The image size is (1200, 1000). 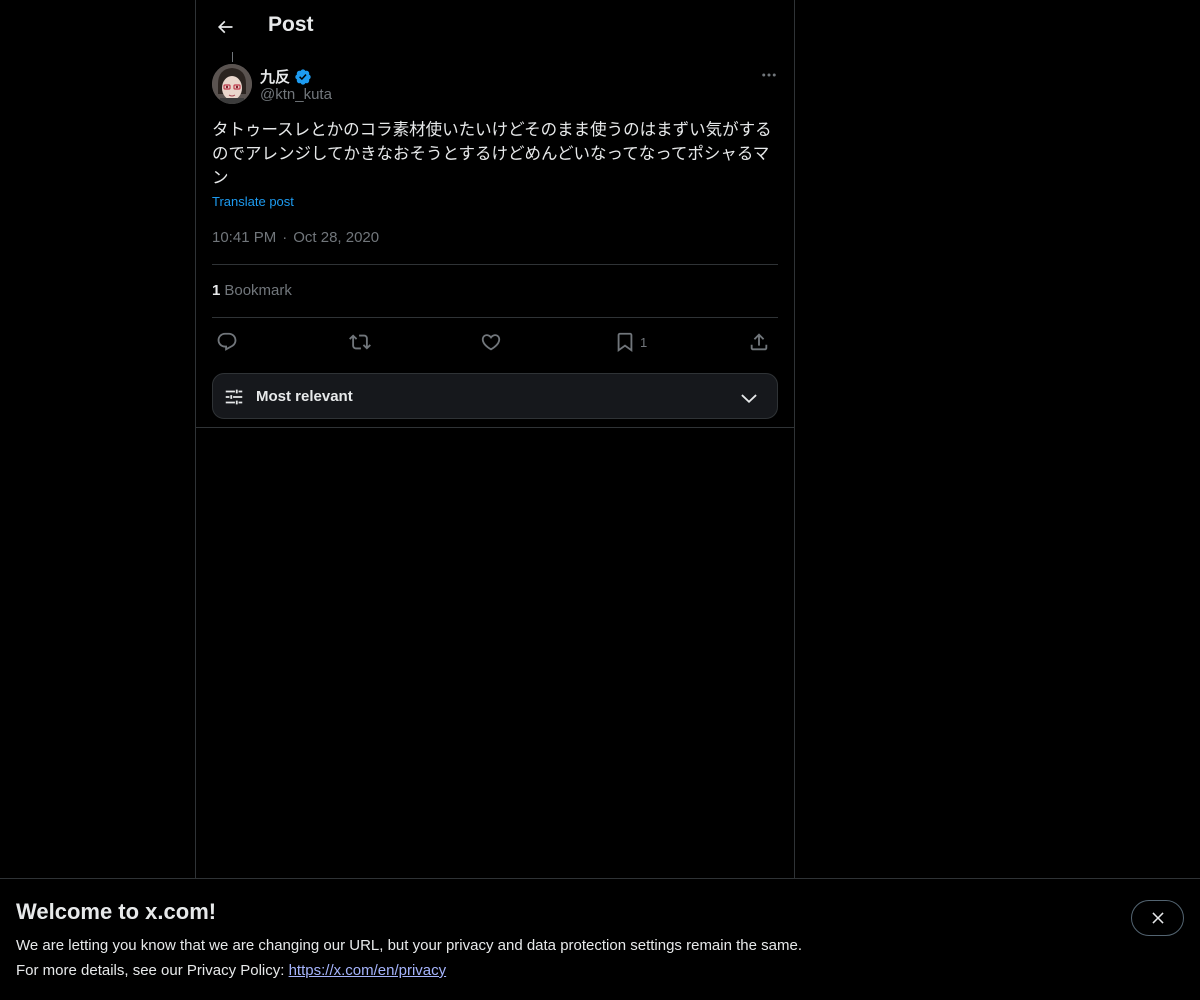 What do you see at coordinates (258, 290) in the screenshot?
I see `bookmark-stat-label: Bookmark` at bounding box center [258, 290].